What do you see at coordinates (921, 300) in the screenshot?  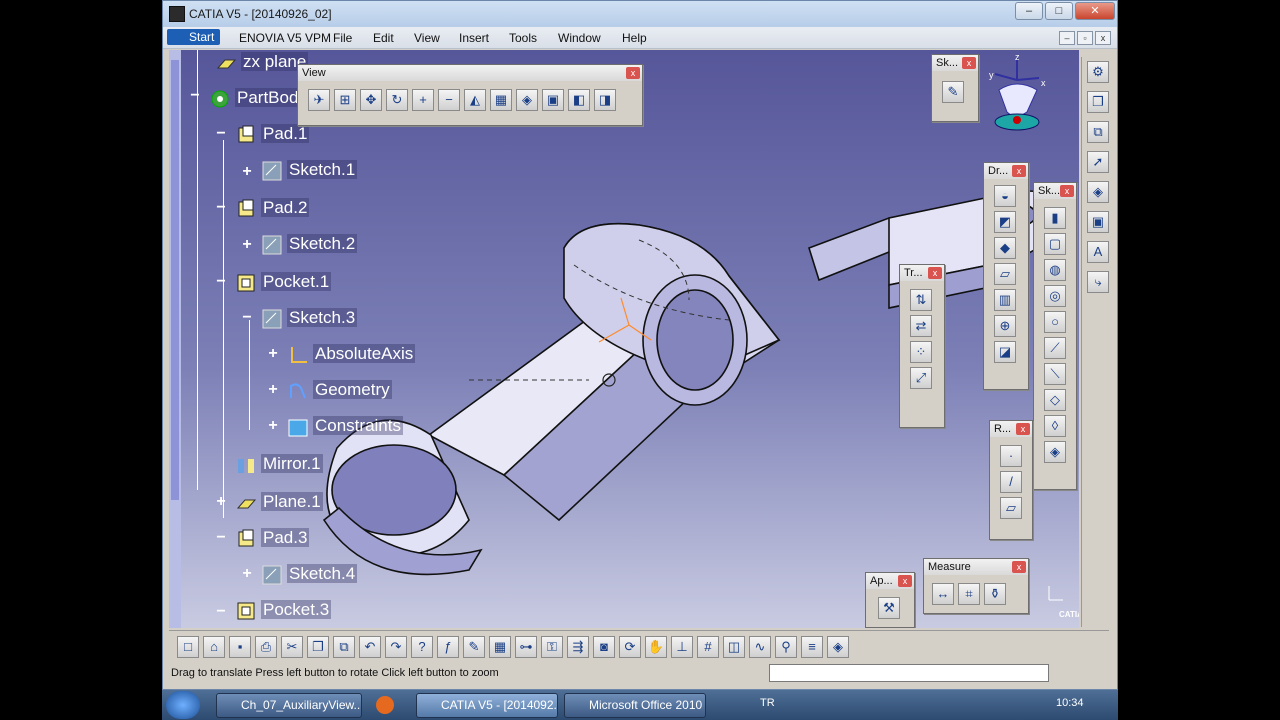 I see `translation-icon: ⇅` at bounding box center [921, 300].